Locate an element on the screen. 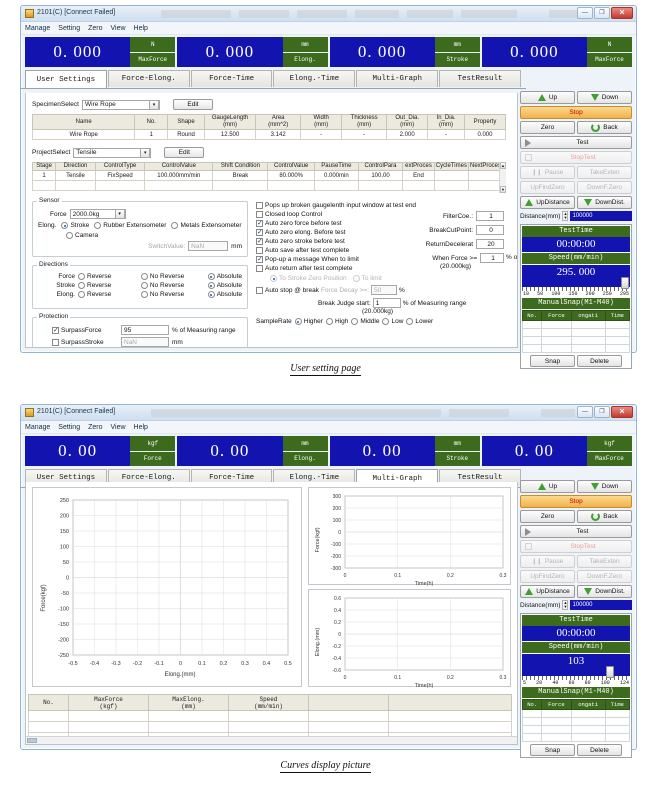 The width and height of the screenshot is (651, 785). radio-metals-extensometer: Metals Extensometer is located at coordinates (206, 225).